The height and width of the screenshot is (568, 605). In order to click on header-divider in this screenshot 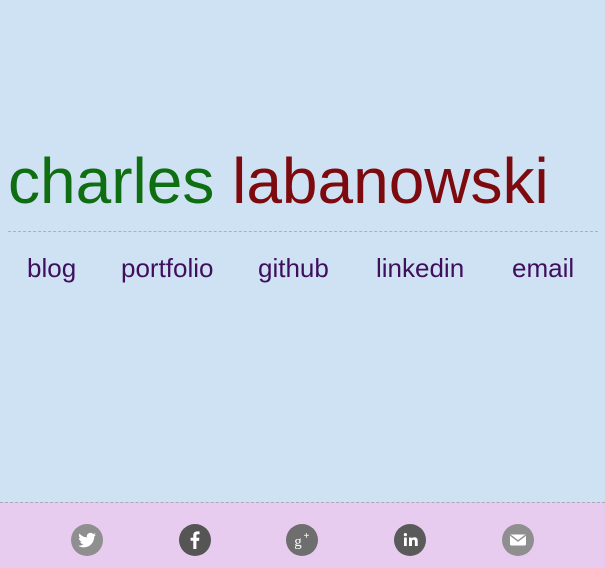, I will do `click(303, 231)`.